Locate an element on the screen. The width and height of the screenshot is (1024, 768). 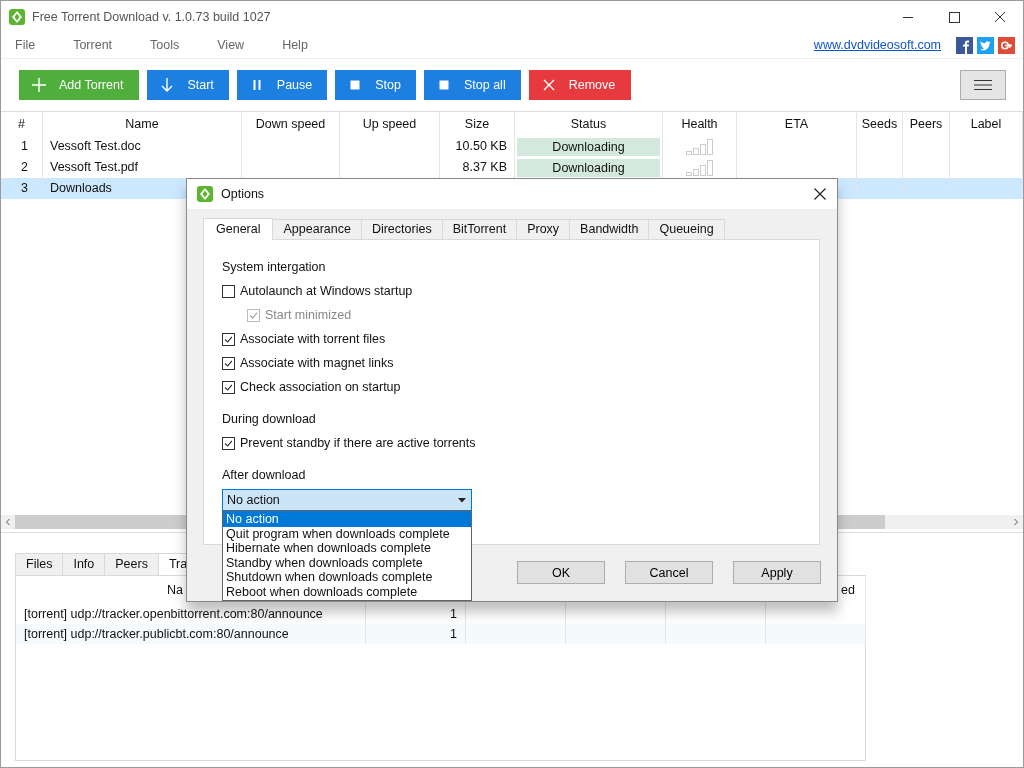
toolbar-button: Pause is located at coordinates (282, 85).